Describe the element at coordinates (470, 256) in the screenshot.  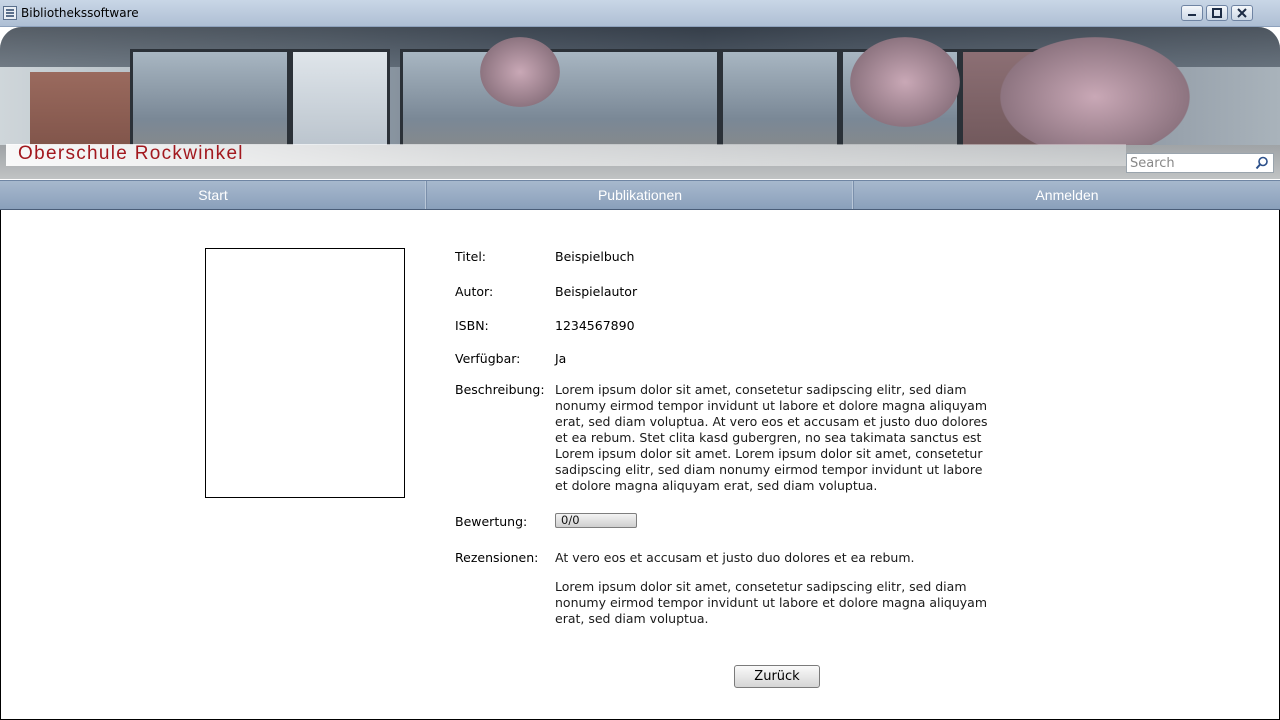
I see `title-label: Titel:` at that location.